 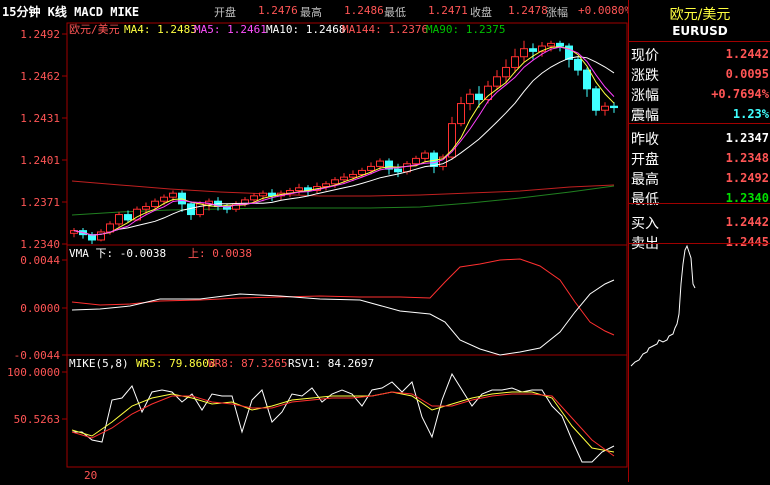 I want to click on sidebar-row: 买入 1.2442, so click(x=699, y=222).